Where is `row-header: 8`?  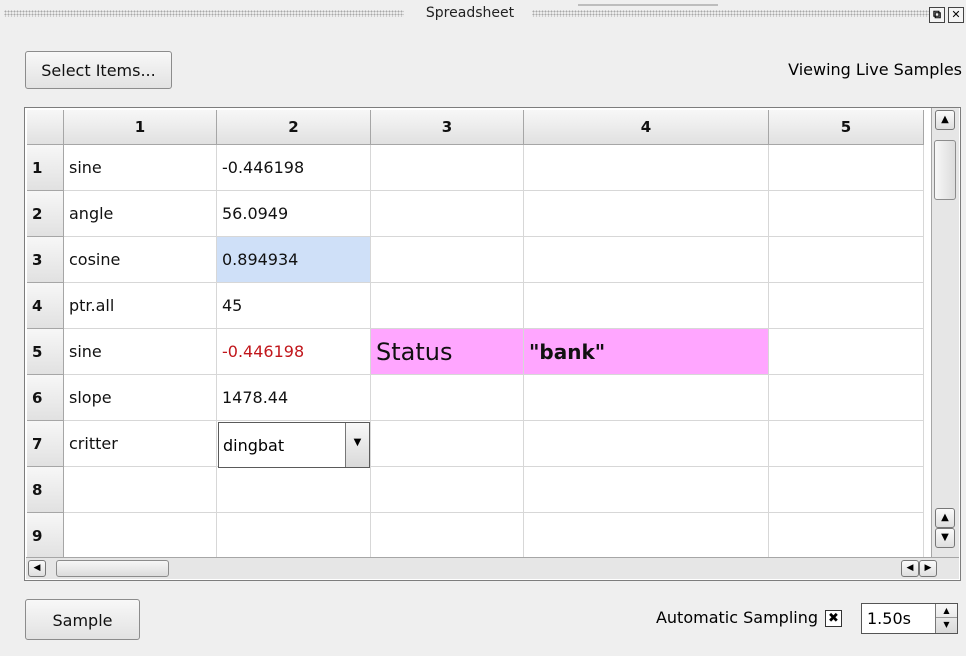
row-header: 8 is located at coordinates (45, 490).